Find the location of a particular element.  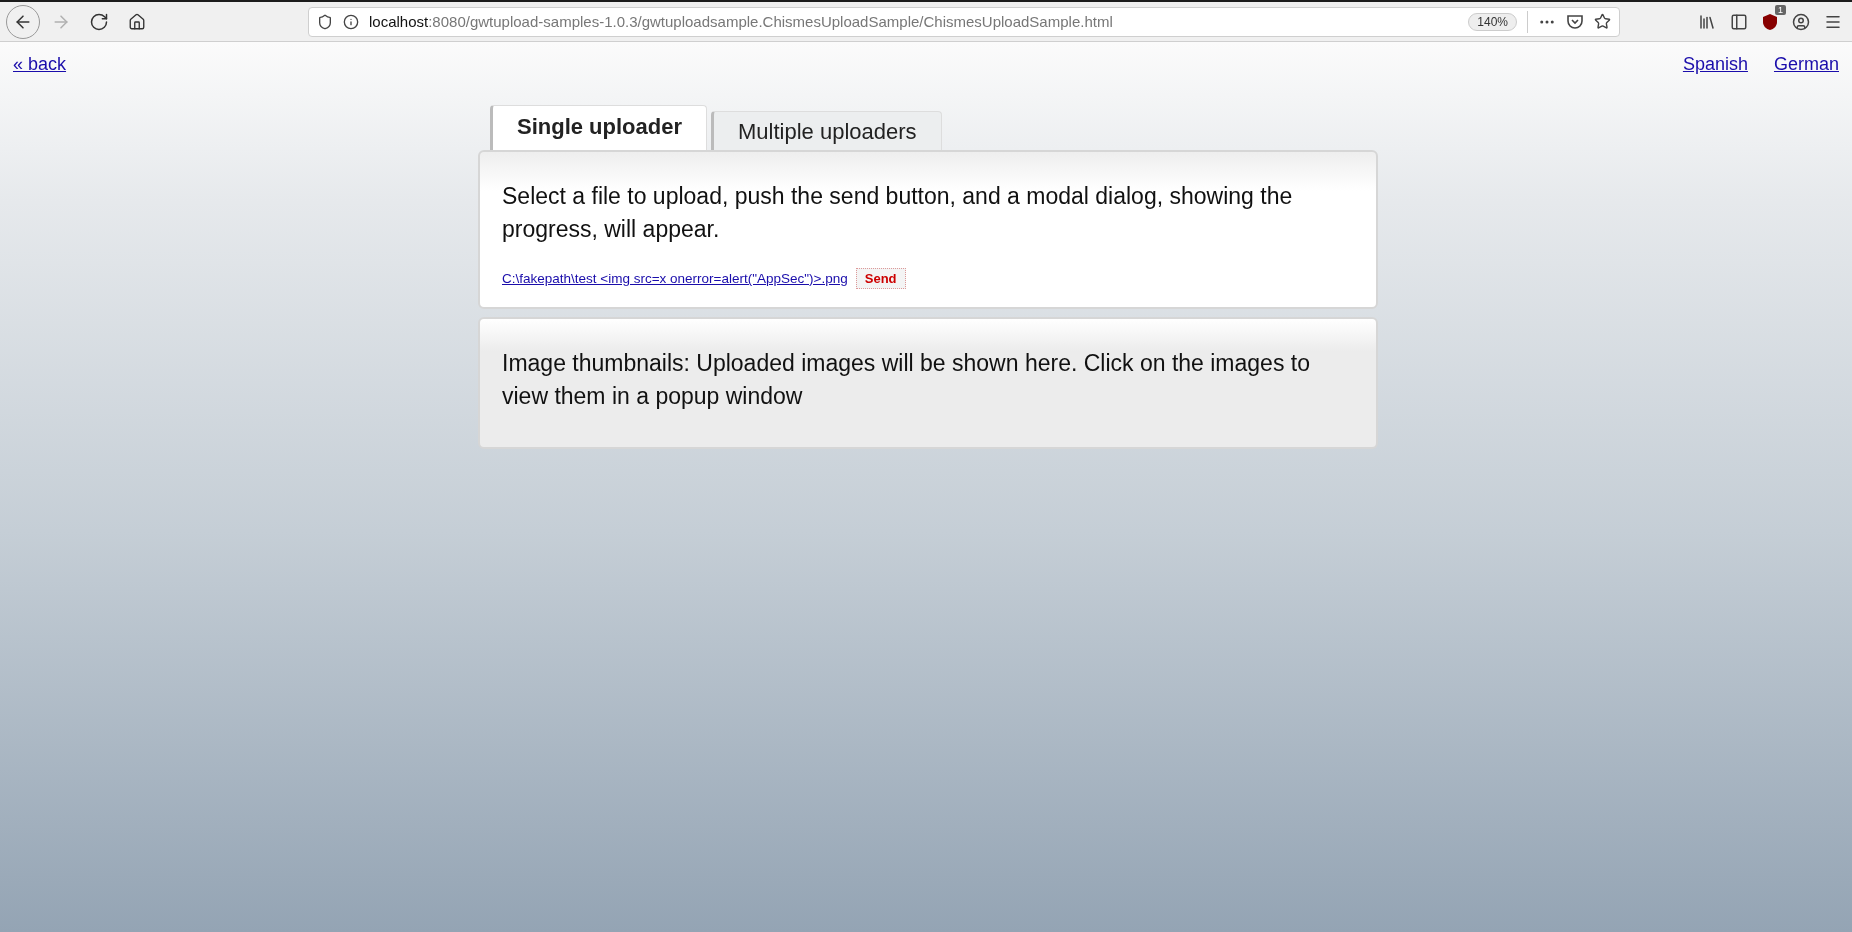

address-bar: localhost:8080/gwtupload-samples-1.0.3/gwtuploadsample.ChismesUploadSample/ChismesUploadSample.html 140% is located at coordinates (964, 21).